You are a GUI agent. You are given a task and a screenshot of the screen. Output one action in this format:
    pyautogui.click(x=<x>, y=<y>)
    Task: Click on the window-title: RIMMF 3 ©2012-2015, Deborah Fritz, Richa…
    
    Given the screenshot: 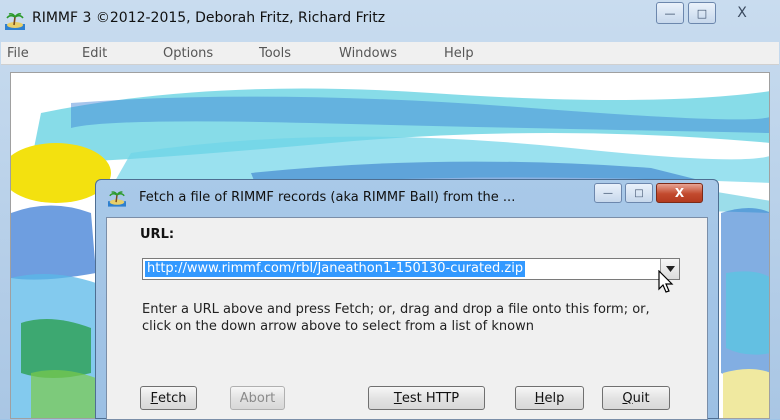 What is the action you would take?
    pyautogui.click(x=209, y=18)
    